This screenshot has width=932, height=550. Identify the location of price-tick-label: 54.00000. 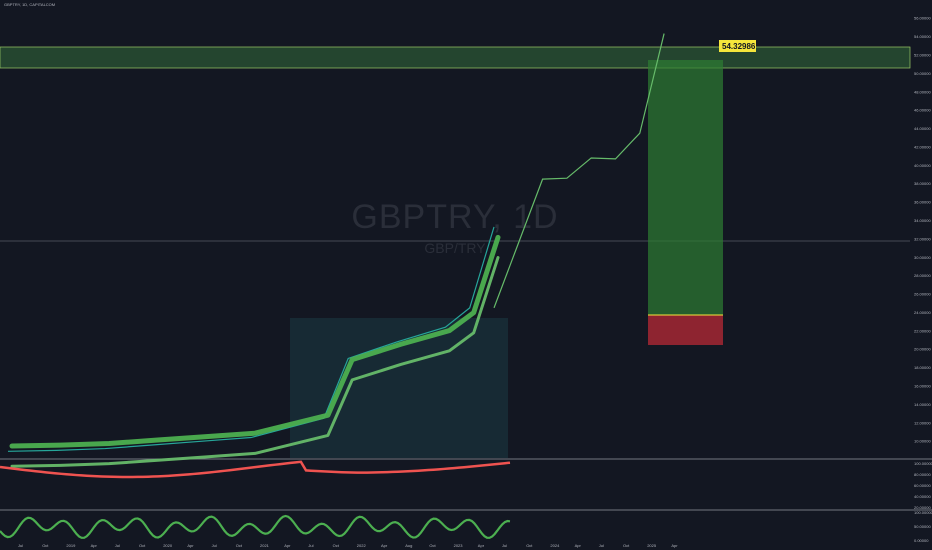
(922, 36).